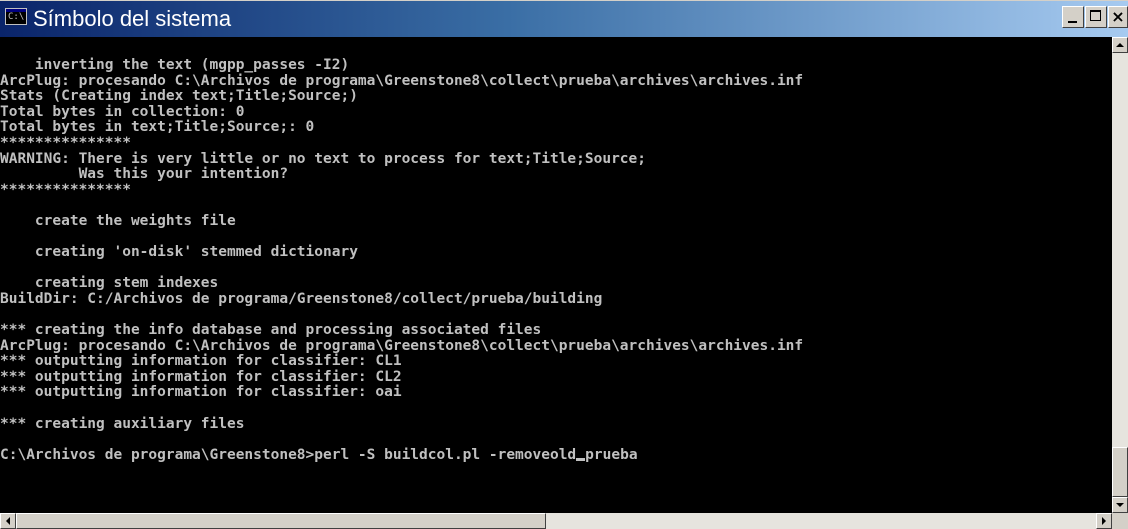 The width and height of the screenshot is (1128, 529). Describe the element at coordinates (564, 19) in the screenshot. I see `title-bar: C:\ Símbolo del sistema ×` at that location.